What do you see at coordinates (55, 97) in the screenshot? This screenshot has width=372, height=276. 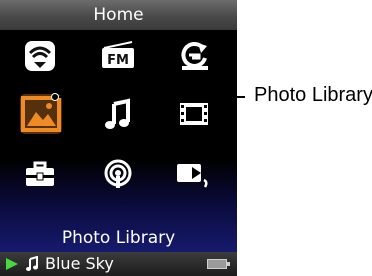 I see `callout-dot` at bounding box center [55, 97].